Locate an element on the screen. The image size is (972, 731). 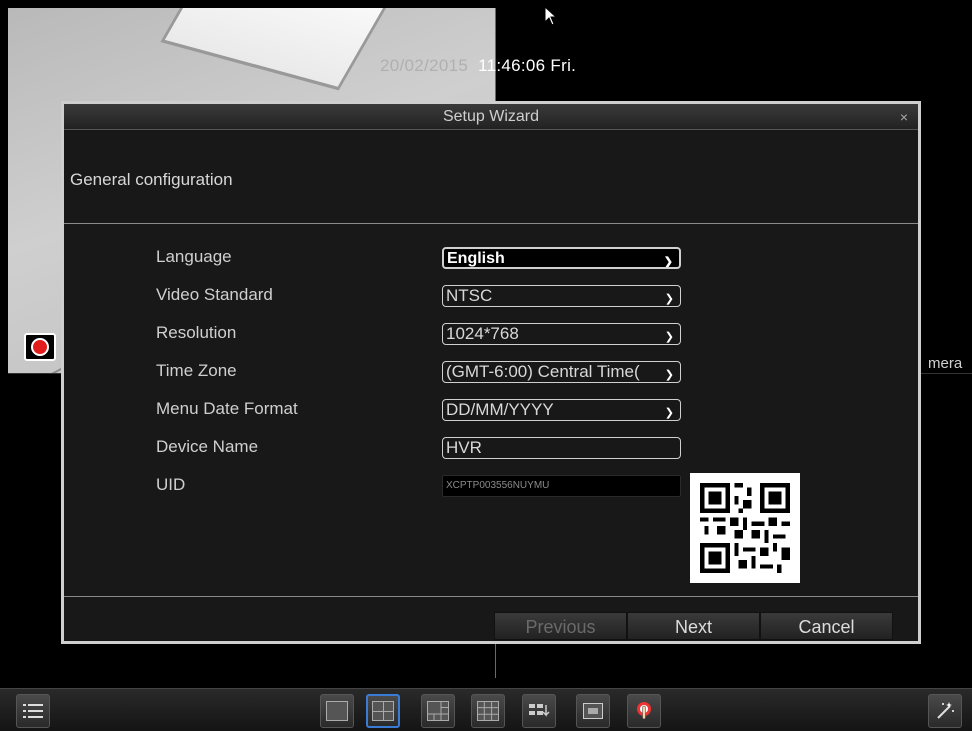
sequence-icon is located at coordinates (539, 710).